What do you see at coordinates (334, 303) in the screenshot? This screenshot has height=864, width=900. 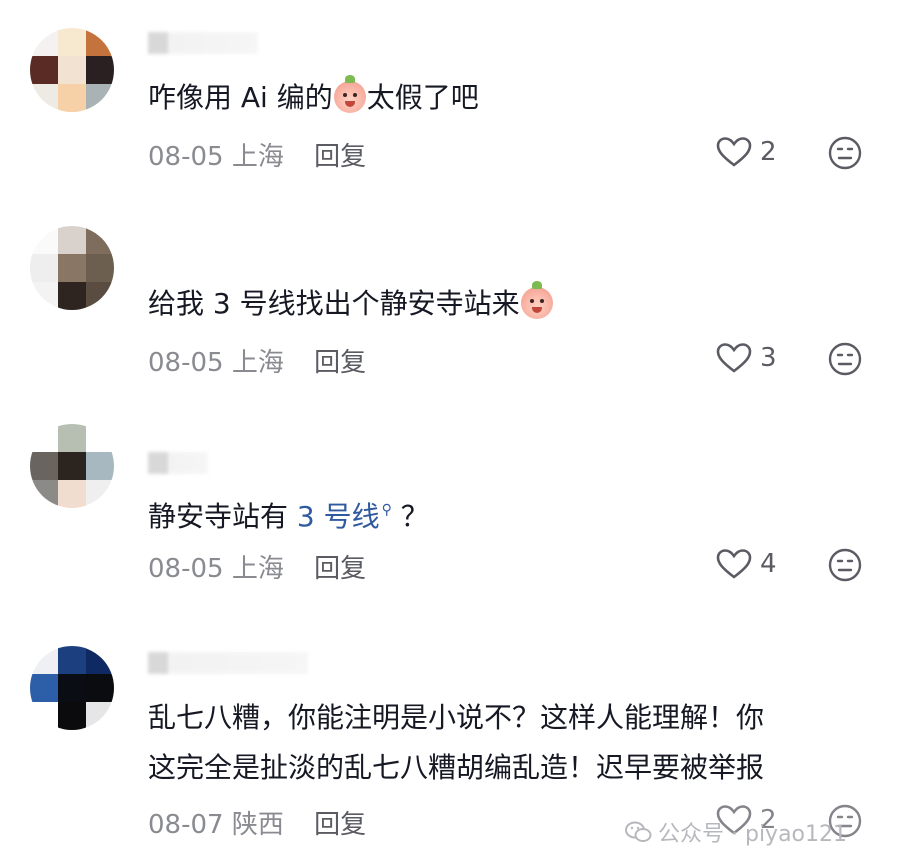 I see `comment-text-part: 给我 3 号线找出个静安寺站来` at bounding box center [334, 303].